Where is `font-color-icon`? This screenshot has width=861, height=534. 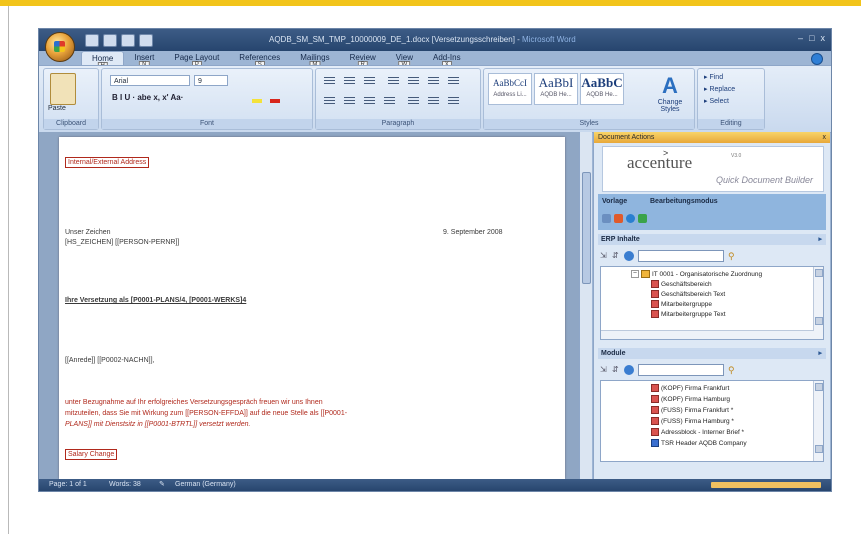 font-color-icon is located at coordinates (275, 101).